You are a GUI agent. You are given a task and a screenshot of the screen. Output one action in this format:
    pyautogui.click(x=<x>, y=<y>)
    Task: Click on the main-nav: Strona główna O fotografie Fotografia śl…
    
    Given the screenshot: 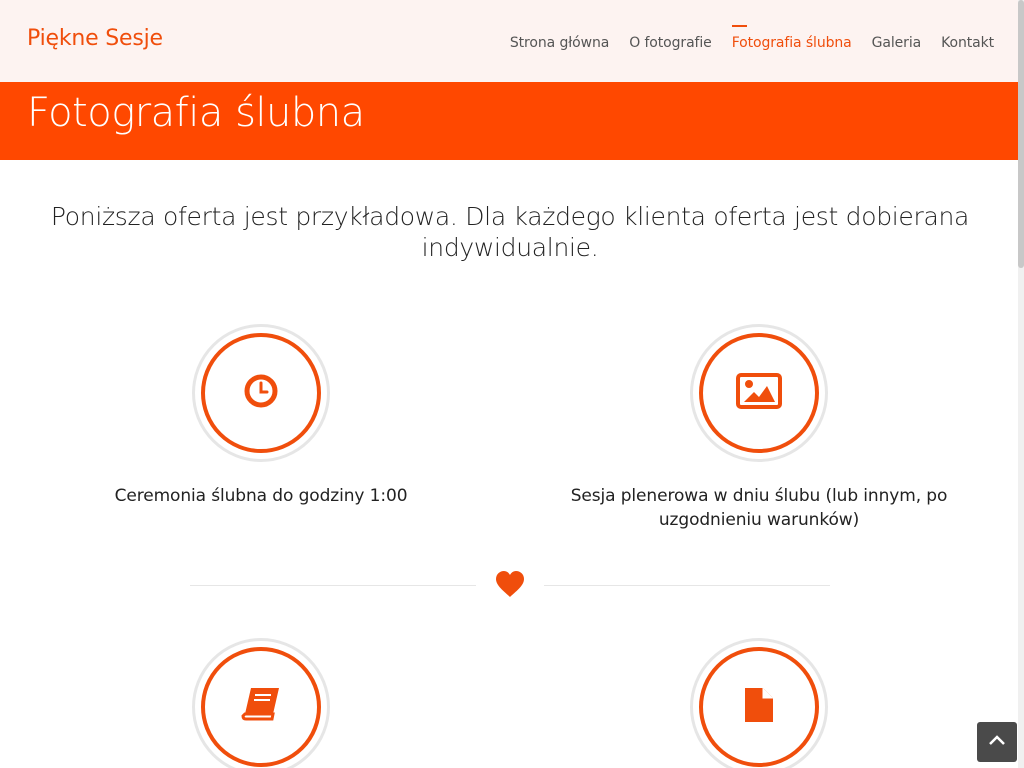 What is the action you would take?
    pyautogui.click(x=752, y=38)
    